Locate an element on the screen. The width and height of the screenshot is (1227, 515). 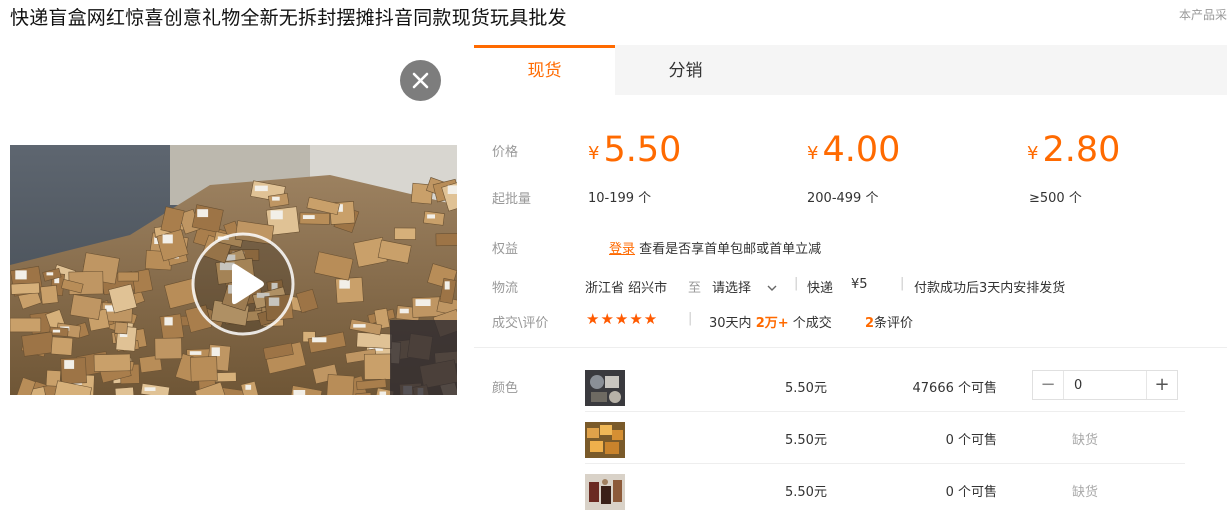
price-value: 4.00 is located at coordinates (861, 150).